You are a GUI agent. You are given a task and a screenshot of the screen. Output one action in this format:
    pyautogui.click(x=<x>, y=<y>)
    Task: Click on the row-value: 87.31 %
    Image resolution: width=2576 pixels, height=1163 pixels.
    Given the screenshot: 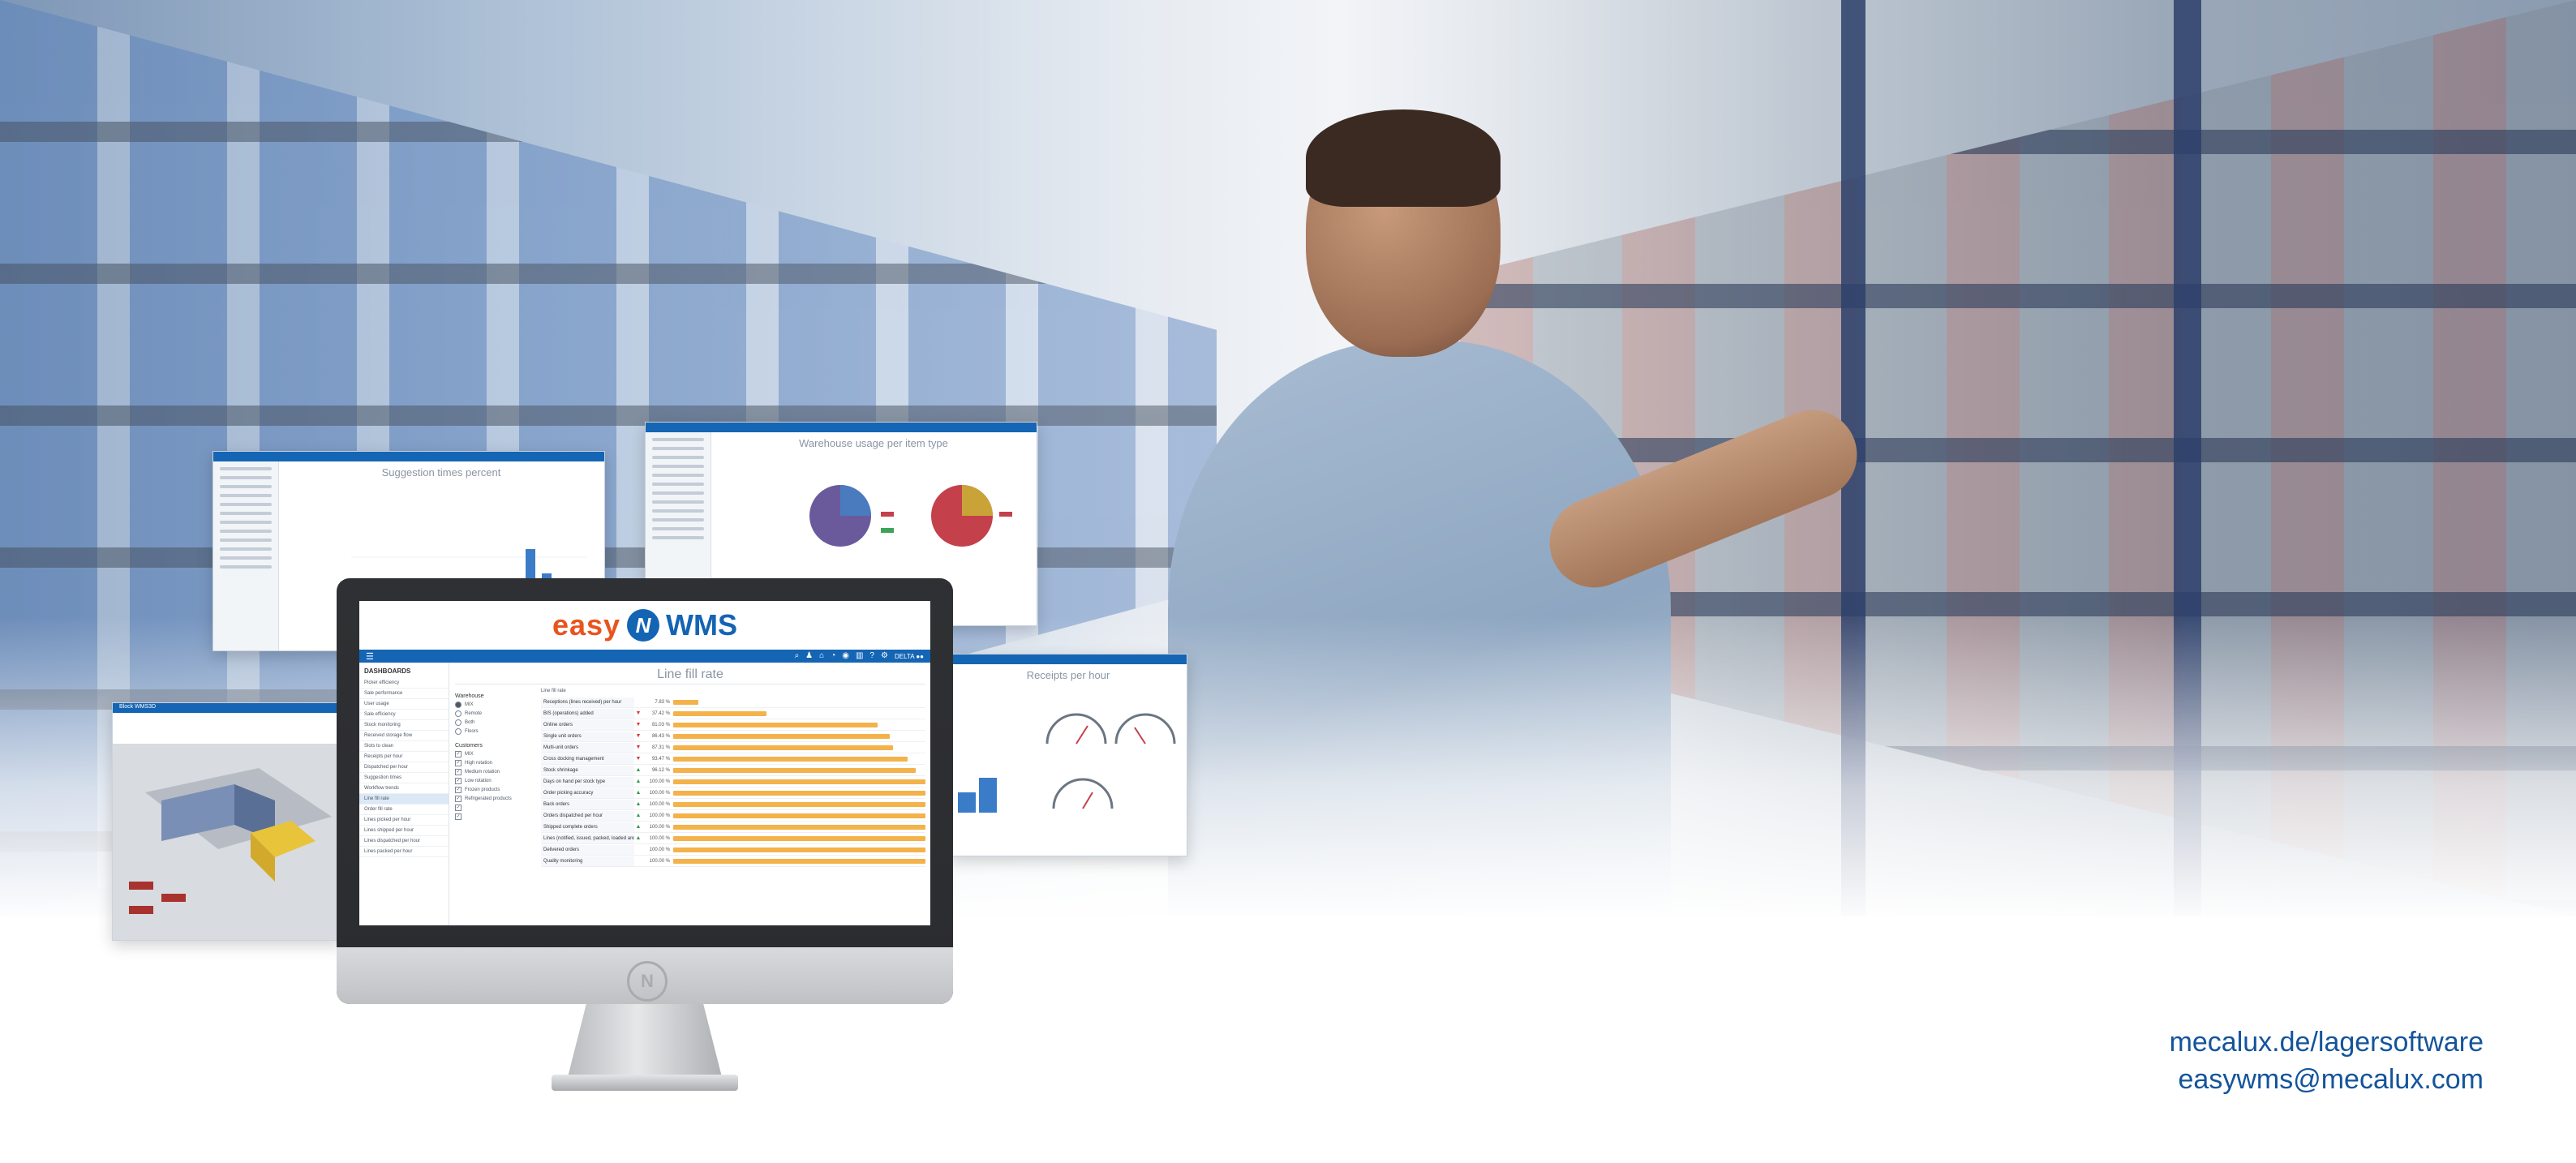 What is the action you would take?
    pyautogui.click(x=660, y=747)
    